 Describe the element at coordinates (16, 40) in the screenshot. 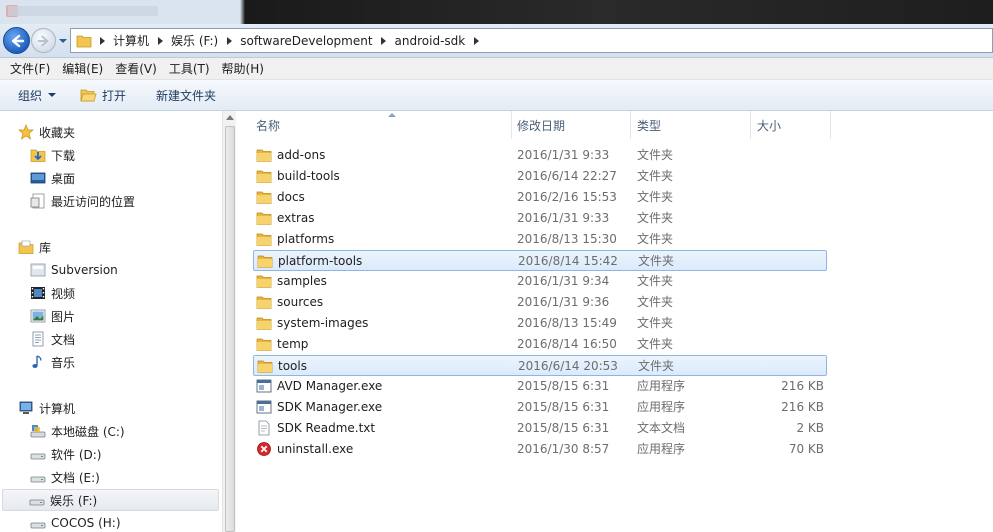

I see `back-button` at that location.